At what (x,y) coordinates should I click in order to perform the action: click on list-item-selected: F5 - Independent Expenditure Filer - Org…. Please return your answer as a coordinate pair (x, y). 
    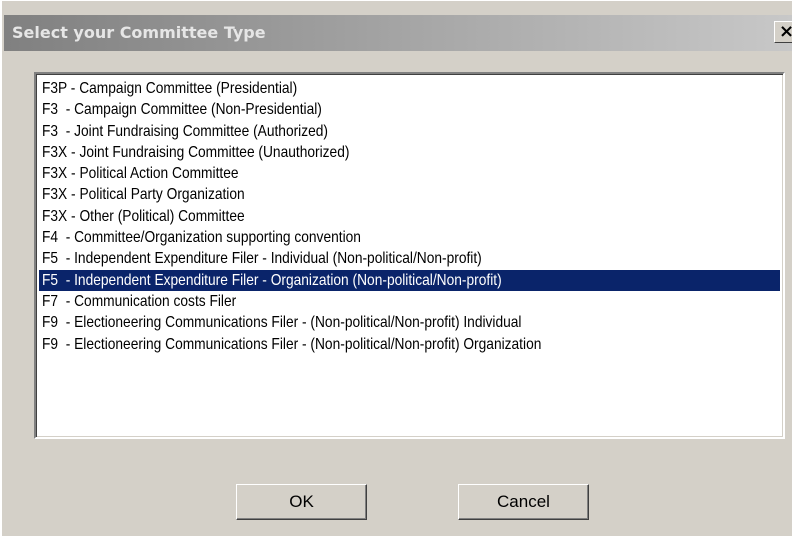
    Looking at the image, I should click on (409, 280).